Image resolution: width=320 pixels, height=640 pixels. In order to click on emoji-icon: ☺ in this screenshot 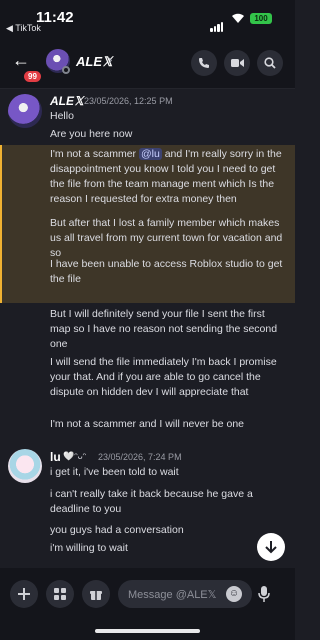, I will do `click(234, 594)`.